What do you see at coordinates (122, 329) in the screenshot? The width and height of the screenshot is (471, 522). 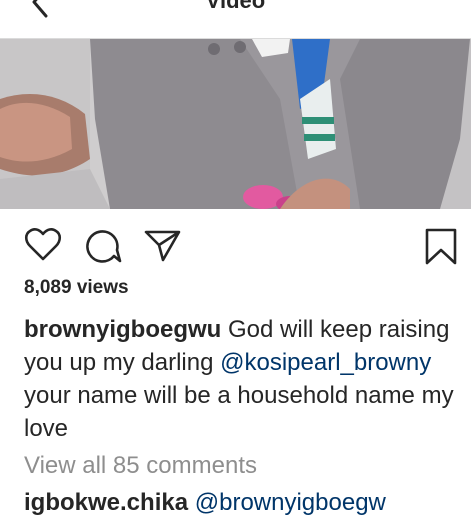 I see `author-username: brownyigboegwu` at bounding box center [122, 329].